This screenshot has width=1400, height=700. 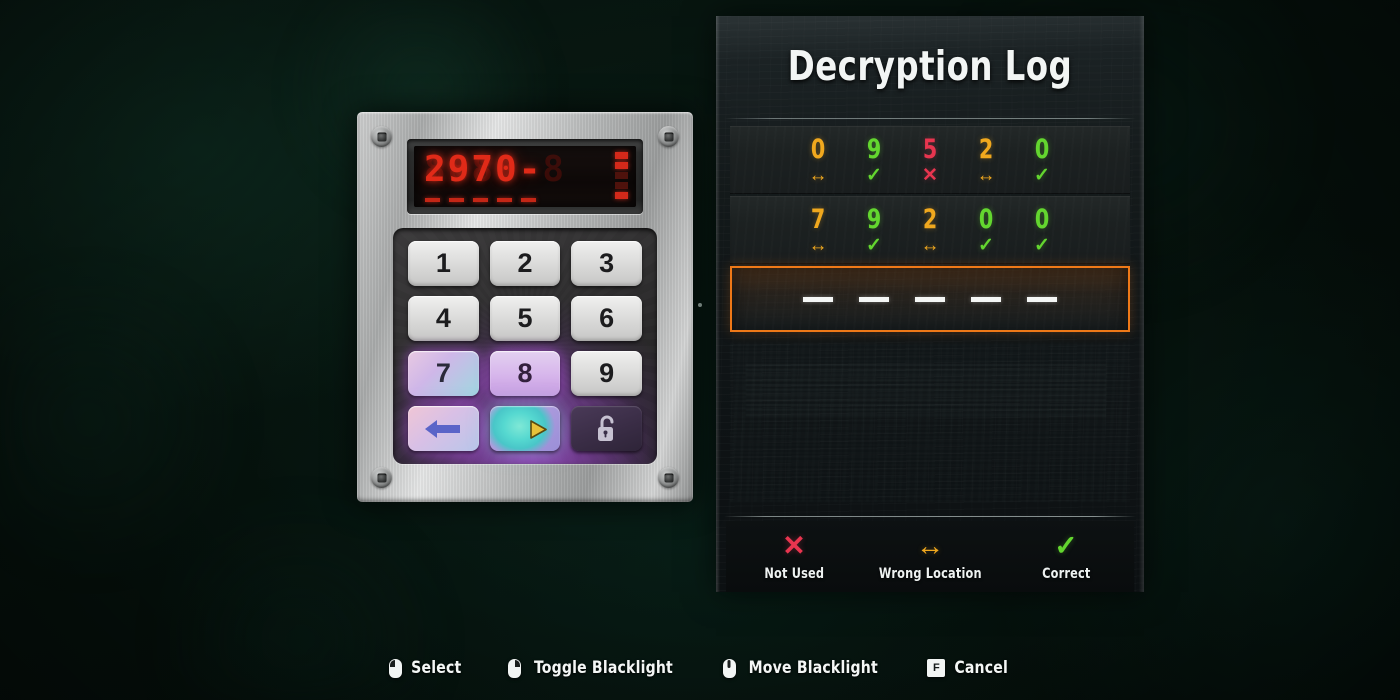 I want to click on log-cell: 9 ✓, so click(x=874, y=160).